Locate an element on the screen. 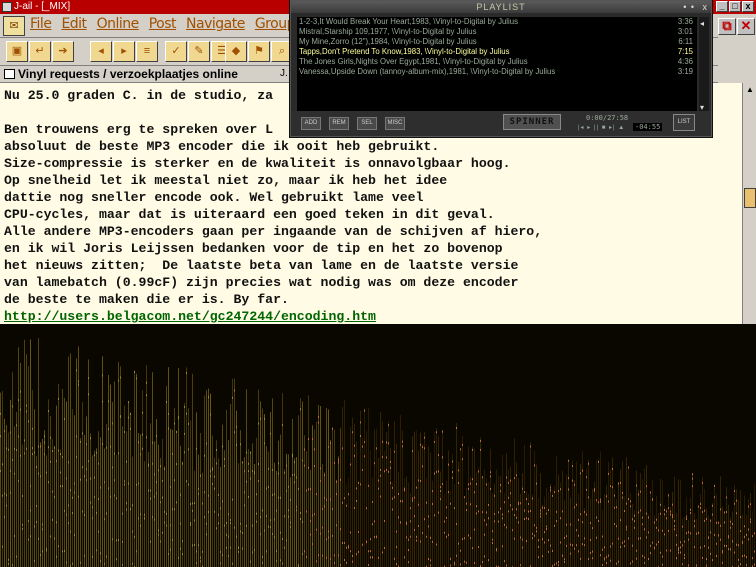 The image size is (756, 567). playlist-title: PLAYLIST is located at coordinates (501, 7).